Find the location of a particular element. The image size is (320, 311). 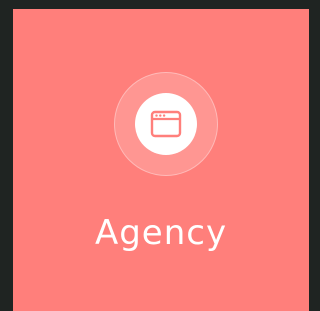

browser-window-icon is located at coordinates (166, 124).